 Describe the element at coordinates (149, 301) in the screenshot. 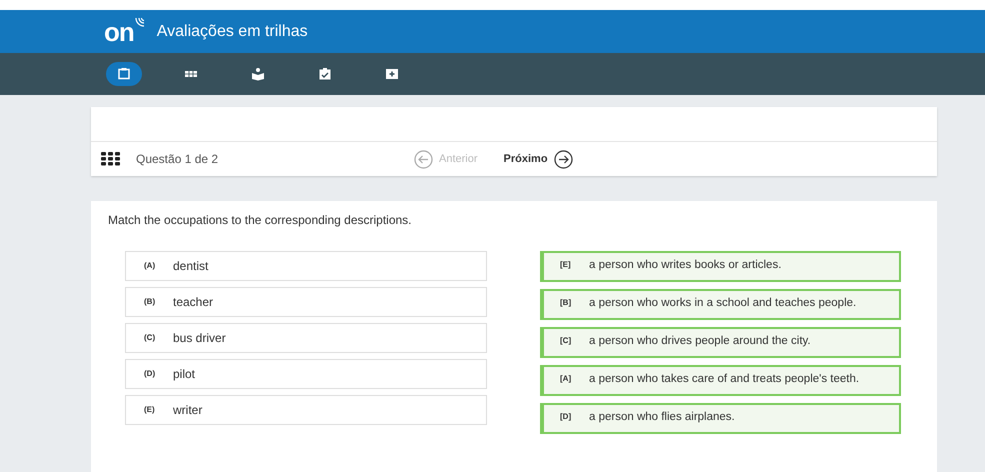

I see `item-letter: (B)` at that location.